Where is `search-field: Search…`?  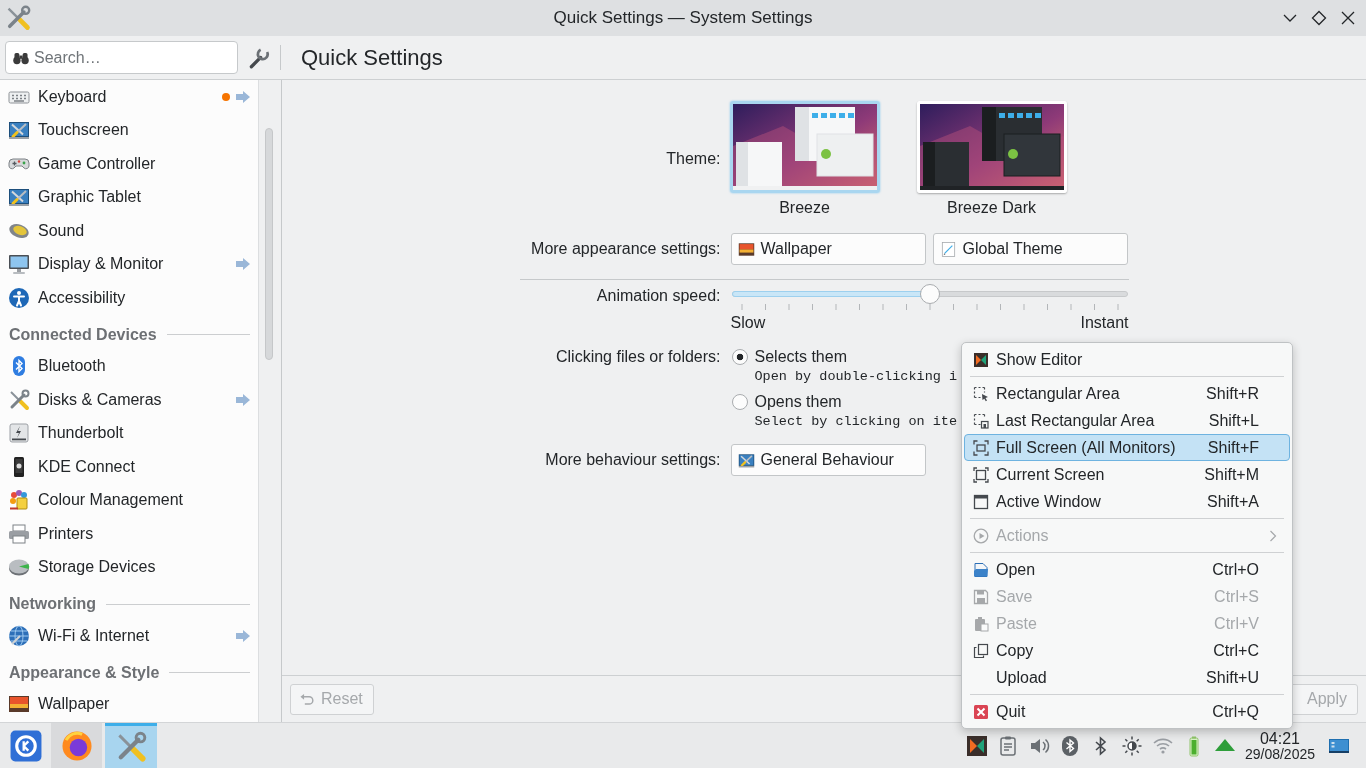 search-field: Search… is located at coordinates (121, 57).